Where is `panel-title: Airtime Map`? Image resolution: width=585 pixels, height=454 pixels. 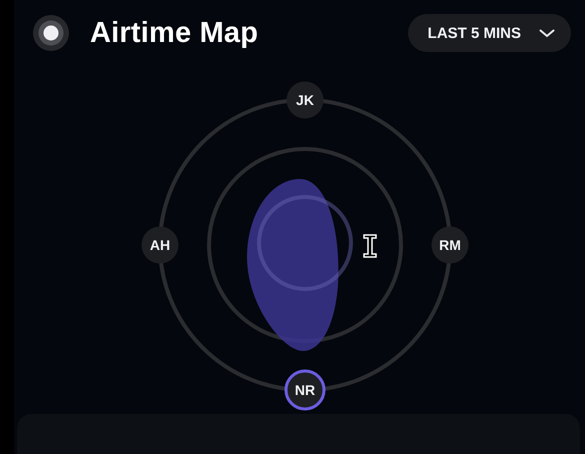
panel-title: Airtime Map is located at coordinates (175, 33).